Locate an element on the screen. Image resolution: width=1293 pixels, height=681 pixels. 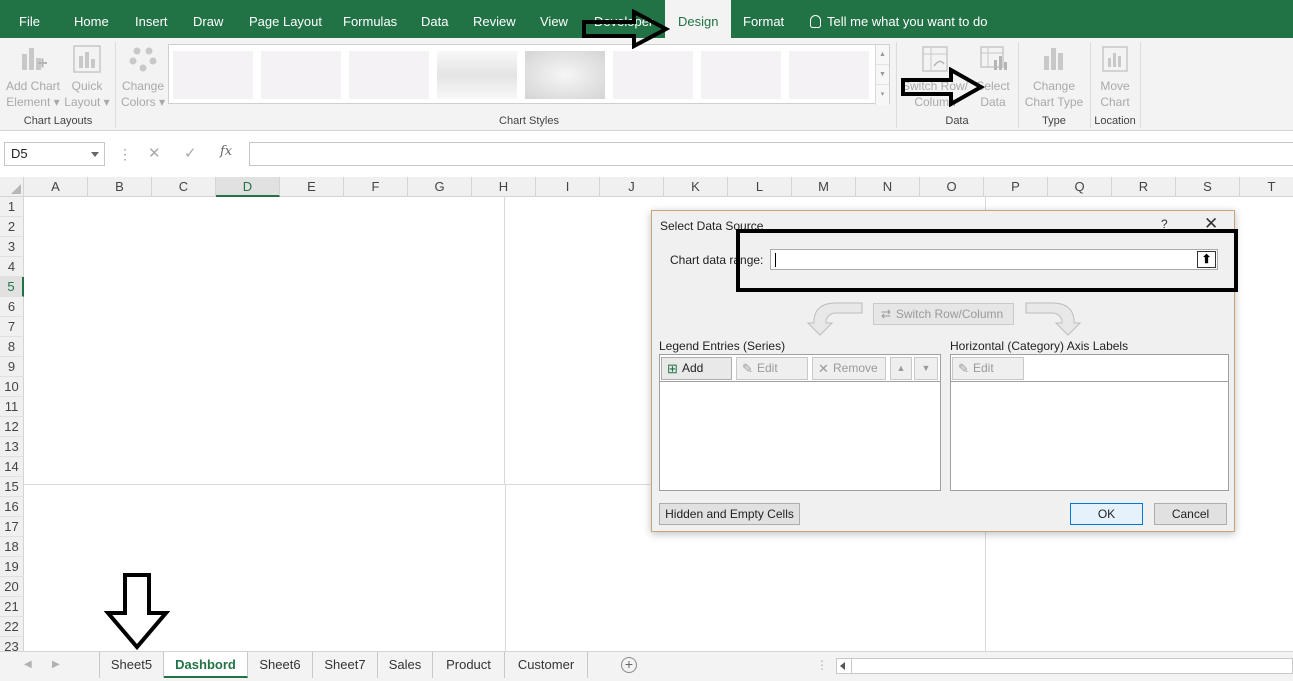
sheet-tab-sheet7: Sheet7 is located at coordinates (345, 665).